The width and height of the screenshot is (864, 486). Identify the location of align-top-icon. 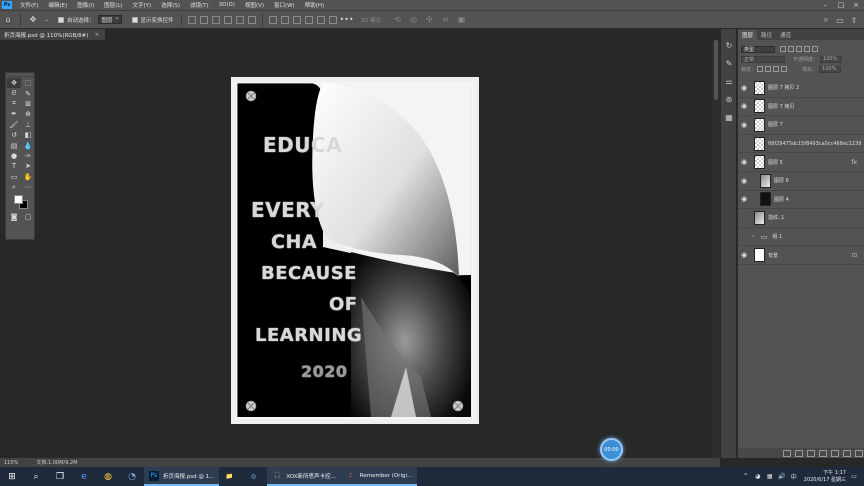
(227, 19).